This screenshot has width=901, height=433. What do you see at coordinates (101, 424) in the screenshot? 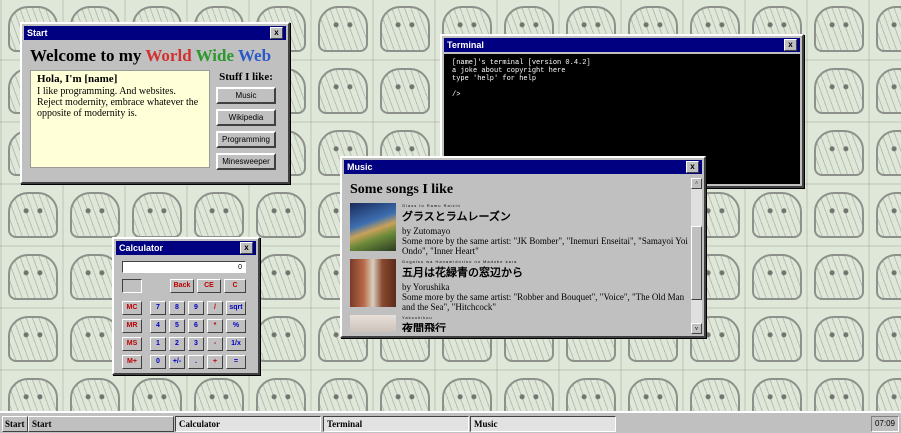
I see `taskbar-item-start: Start` at bounding box center [101, 424].